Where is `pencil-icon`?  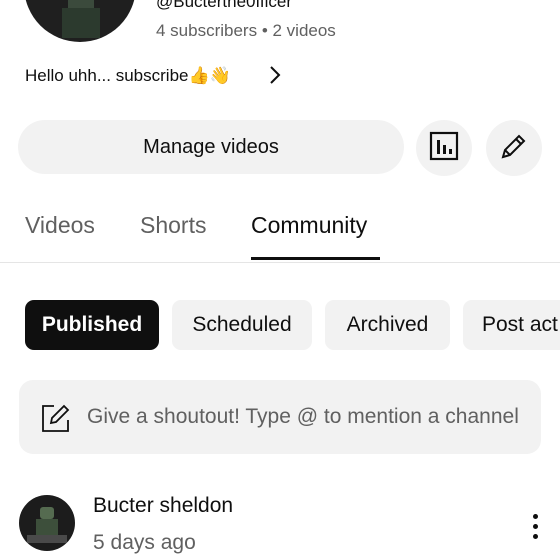 pencil-icon is located at coordinates (514, 148).